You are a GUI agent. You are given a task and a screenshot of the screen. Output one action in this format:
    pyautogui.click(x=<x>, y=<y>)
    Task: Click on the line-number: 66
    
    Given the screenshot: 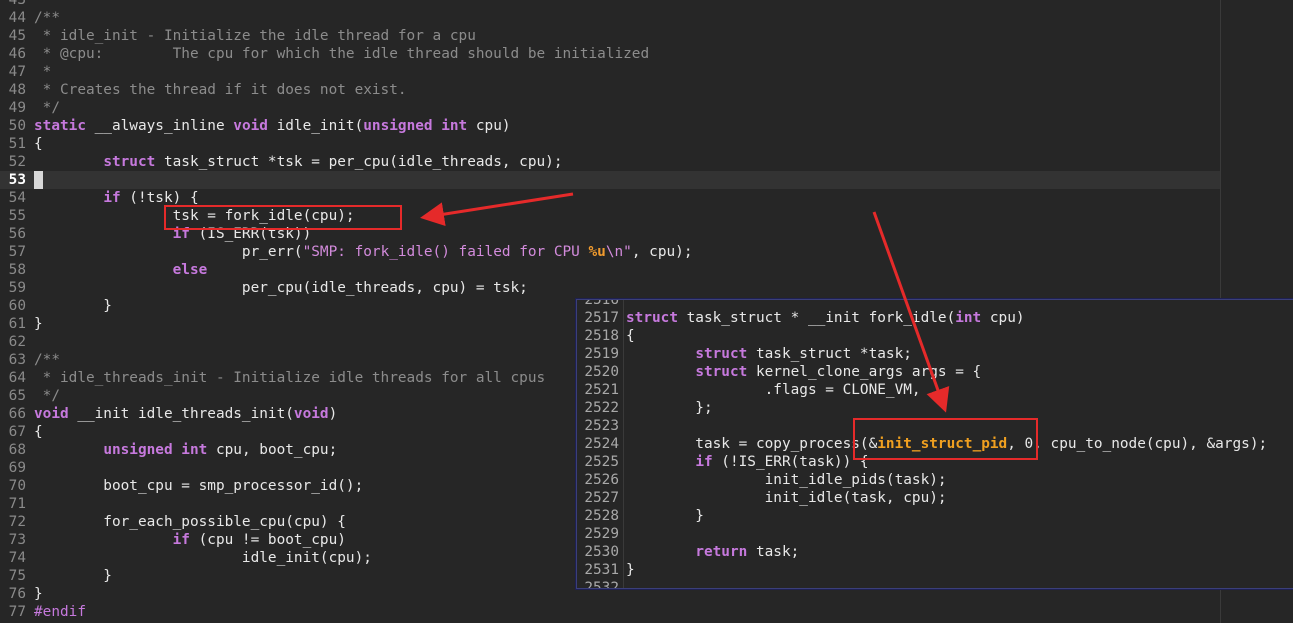 What is the action you would take?
    pyautogui.click(x=17, y=414)
    